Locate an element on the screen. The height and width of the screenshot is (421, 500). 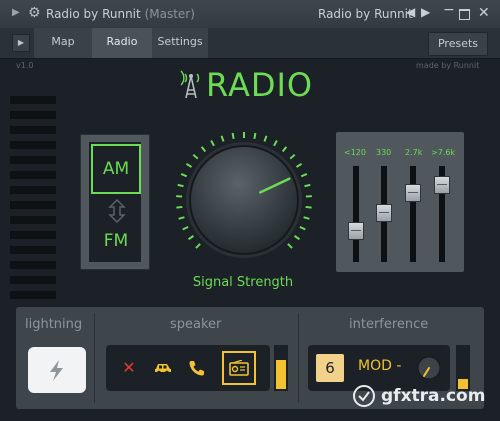
prev-arrow-icon: ◀ is located at coordinates (410, 12).